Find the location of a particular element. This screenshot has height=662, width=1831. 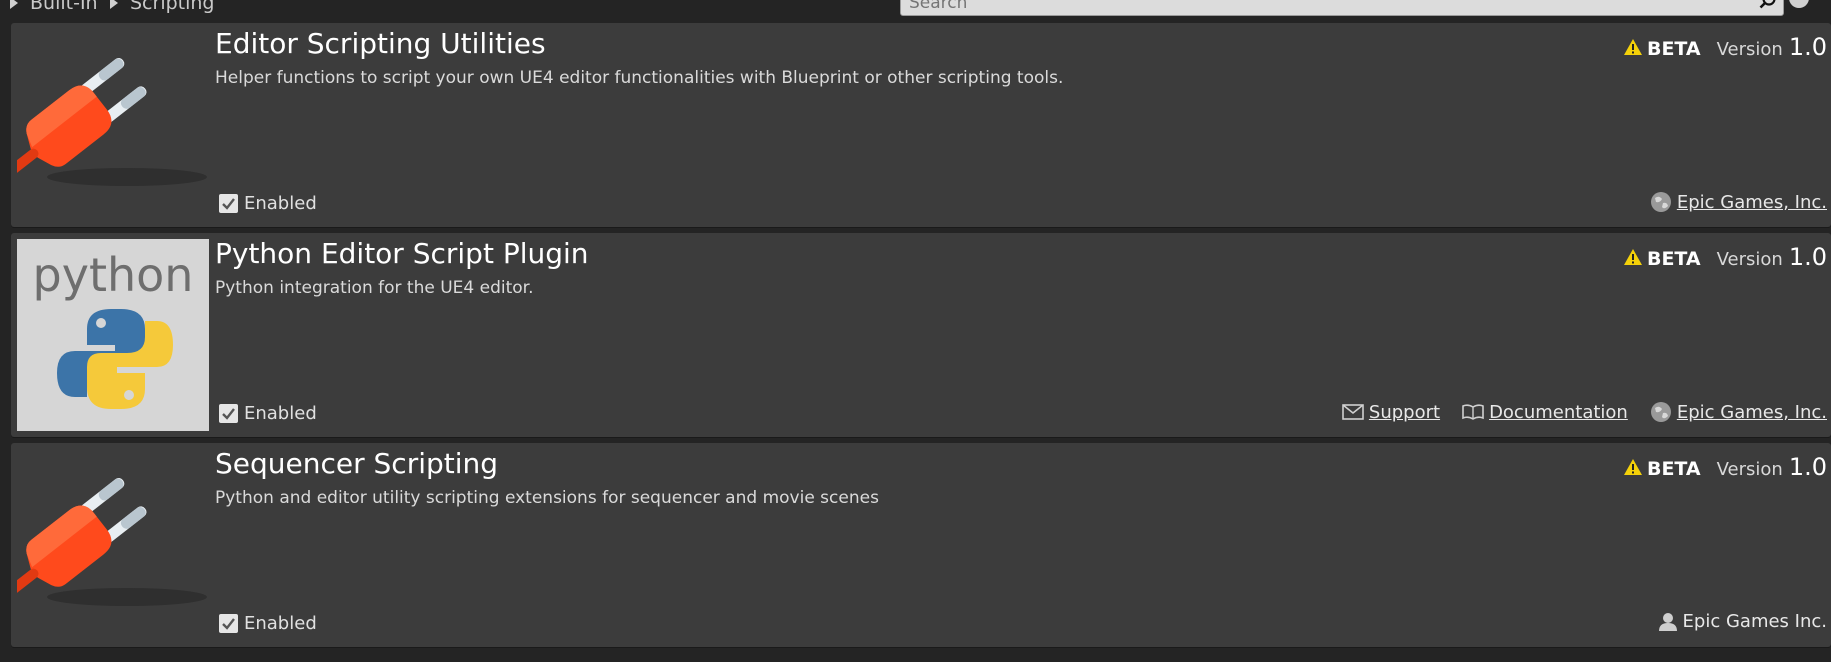

plugin-title: Python Editor Script Plugin is located at coordinates (402, 253).